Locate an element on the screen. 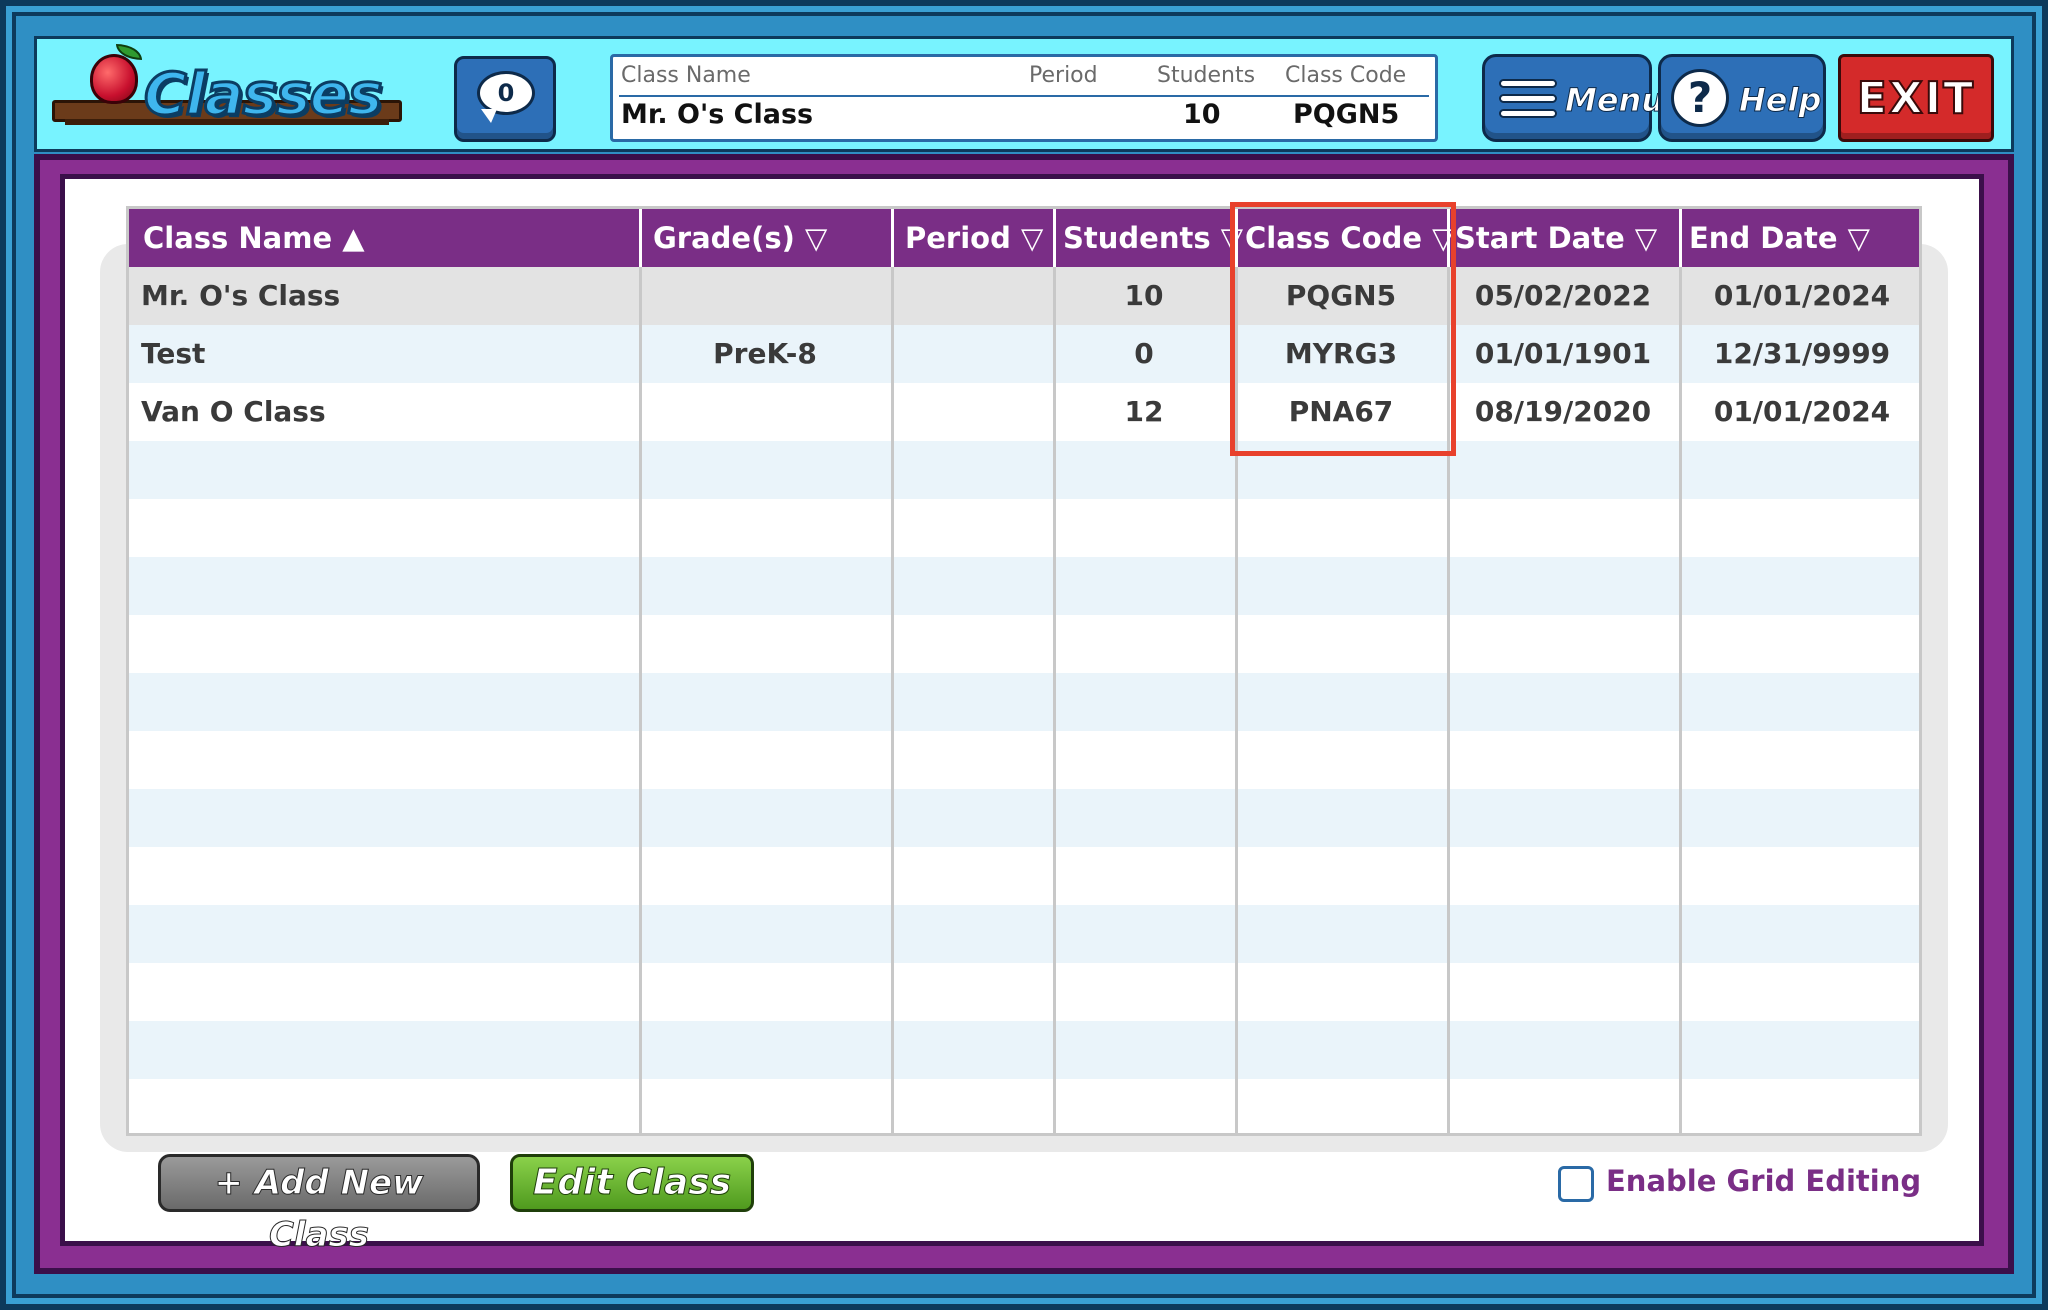 This screenshot has height=1310, width=2048. column-grades: Grade(s) ▽ is located at coordinates (765, 238).